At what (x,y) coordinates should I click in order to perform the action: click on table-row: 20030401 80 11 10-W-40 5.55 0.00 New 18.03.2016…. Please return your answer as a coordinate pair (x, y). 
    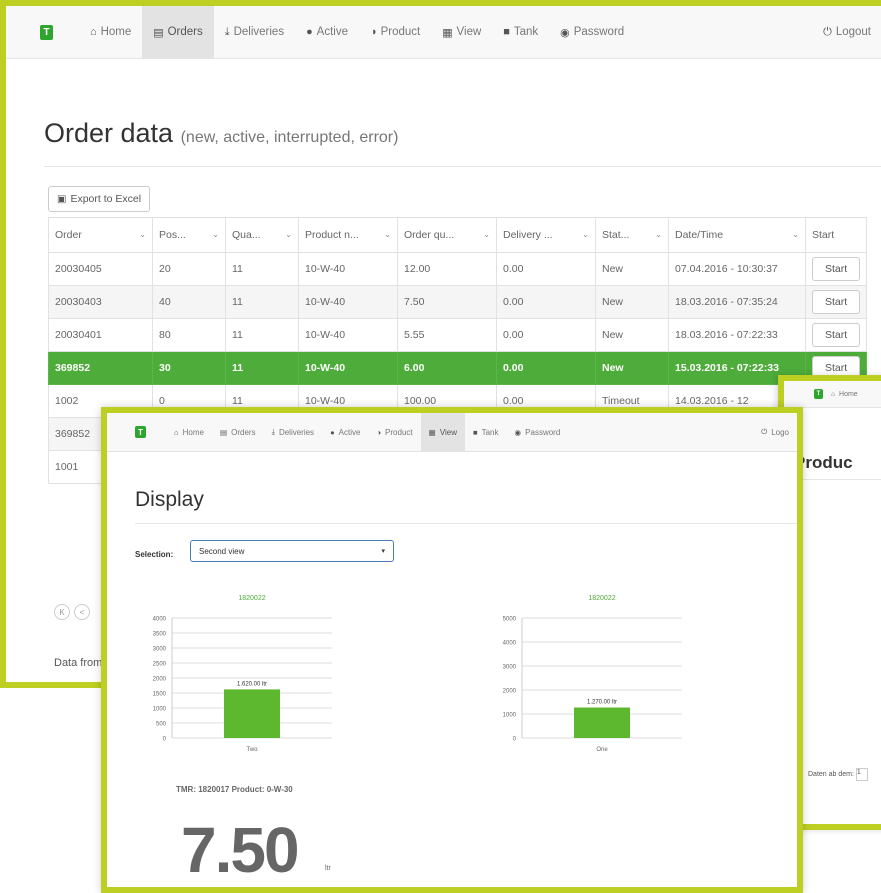
    Looking at the image, I should click on (458, 335).